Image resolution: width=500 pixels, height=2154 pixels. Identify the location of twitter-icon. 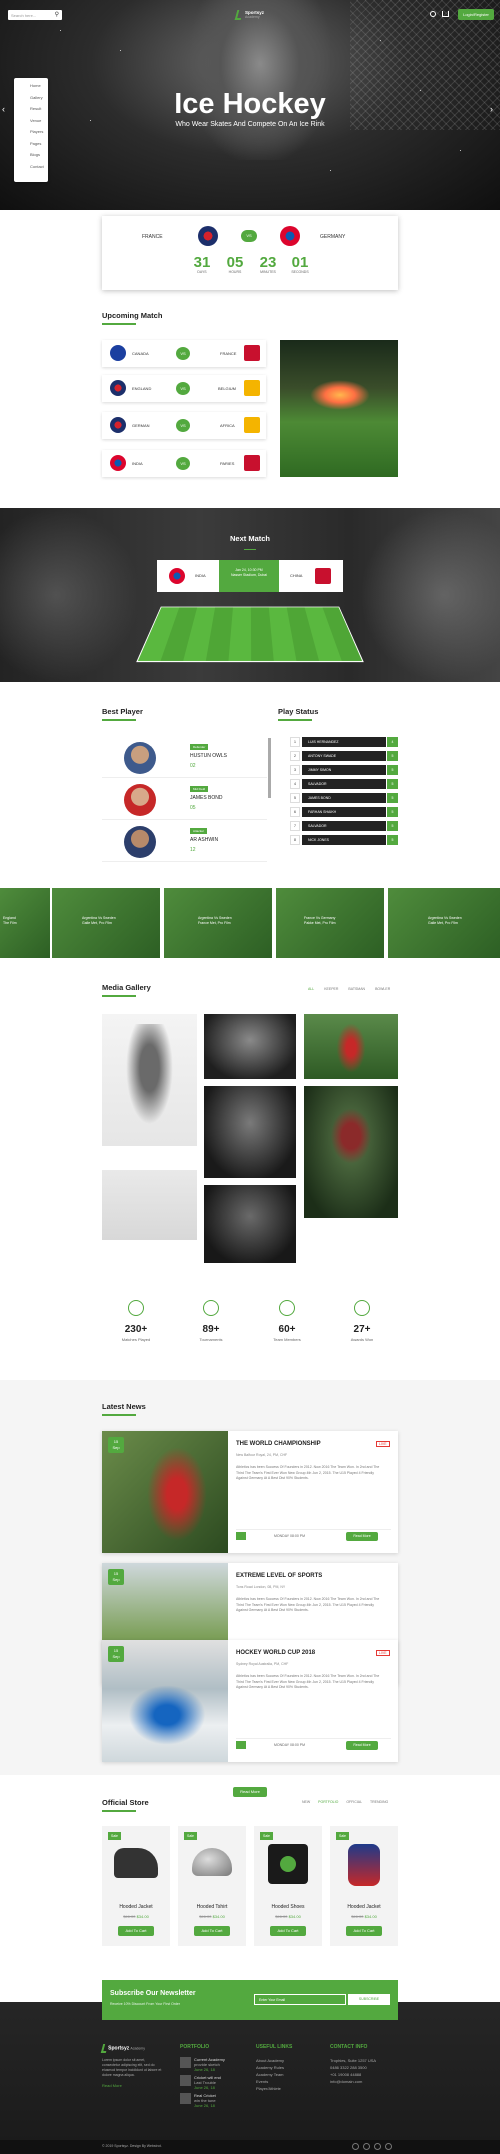
(366, 2146).